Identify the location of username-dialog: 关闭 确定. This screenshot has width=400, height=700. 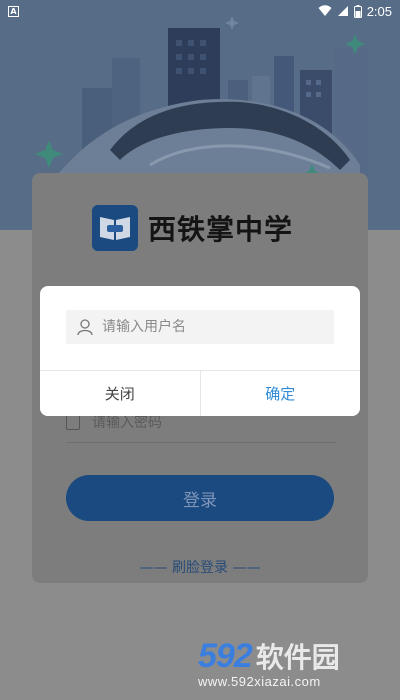
(200, 351).